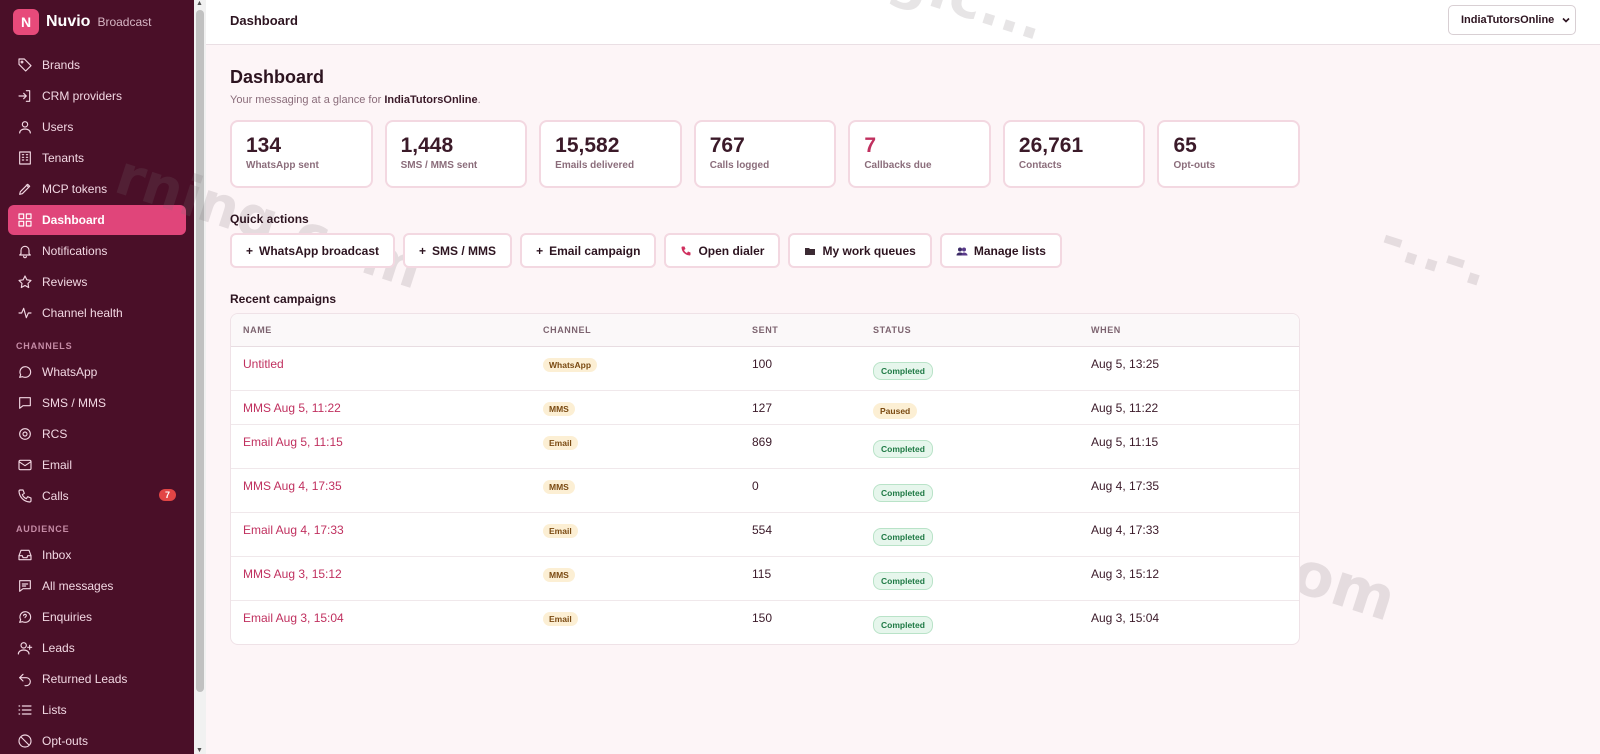  Describe the element at coordinates (57, 555) in the screenshot. I see `sidebar-item-label: Inbox` at that location.